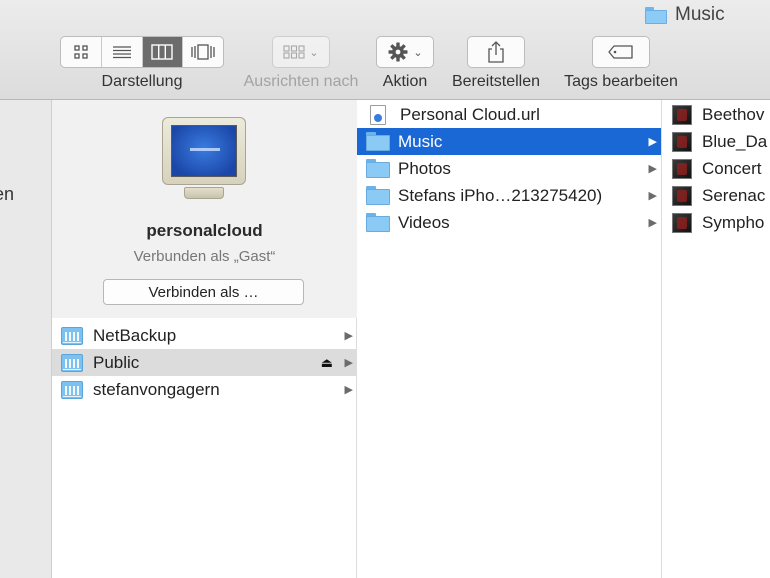  I want to click on share-item-netbackup: NetBackup ▶, so click(204, 335).